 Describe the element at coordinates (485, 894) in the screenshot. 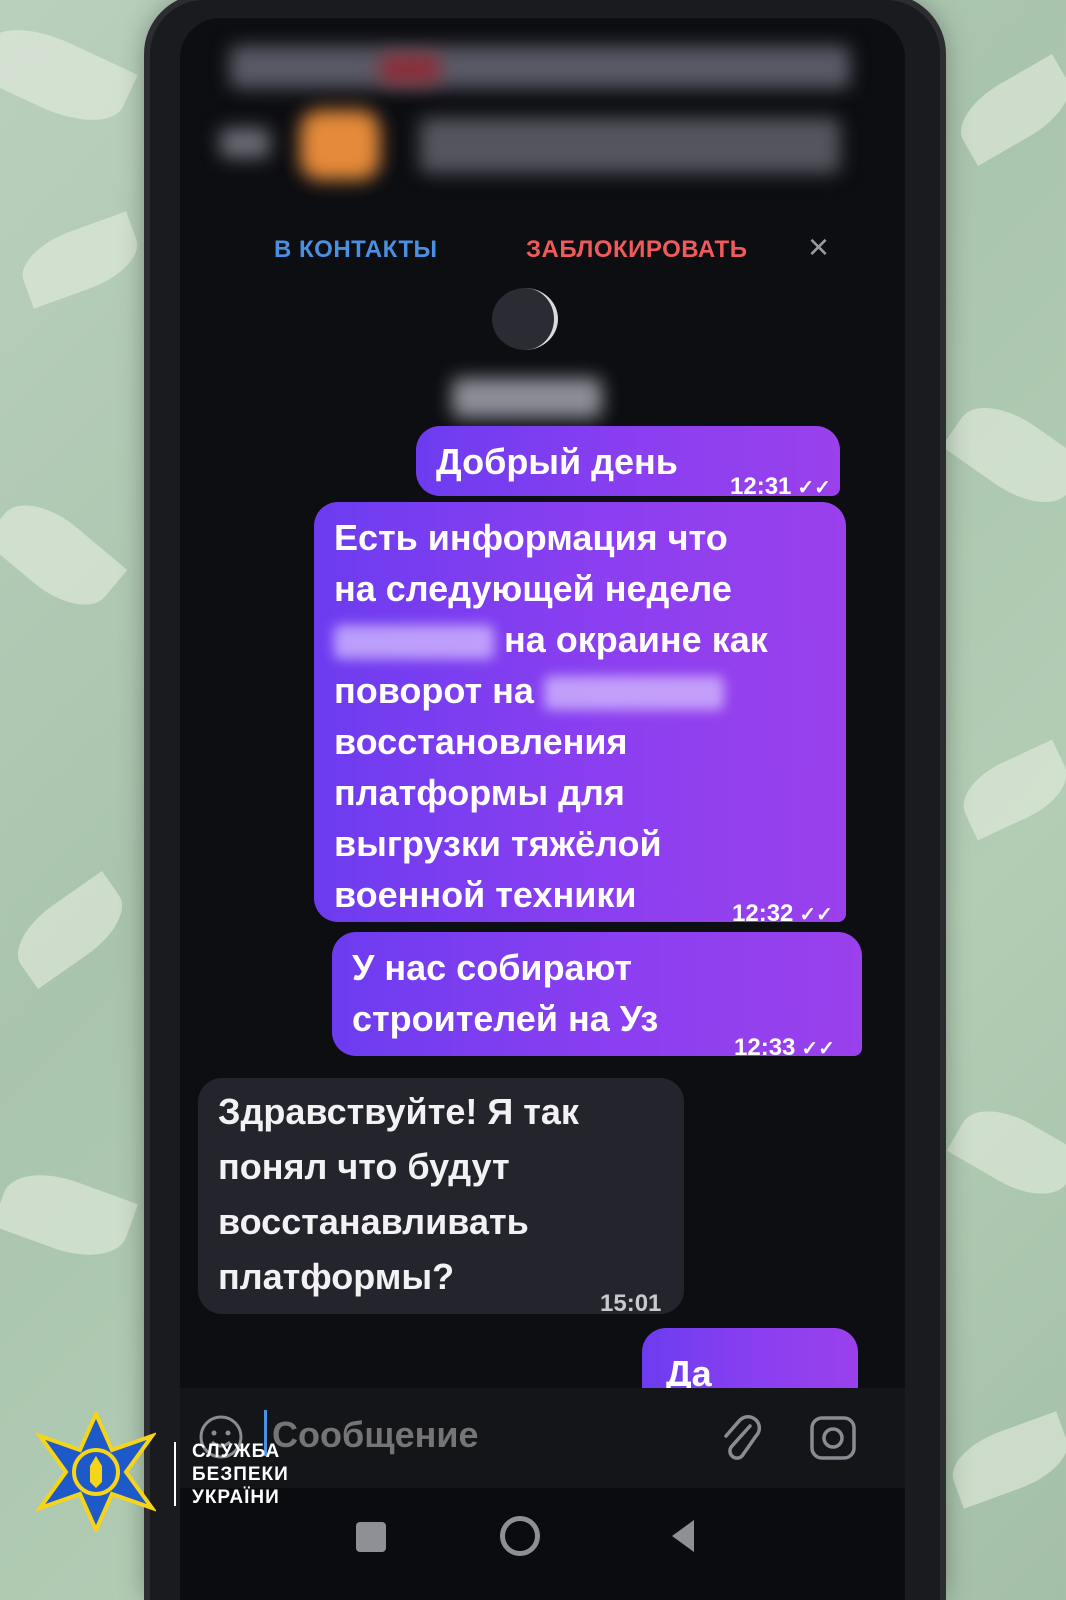

I see `message-text: военной техники` at that location.